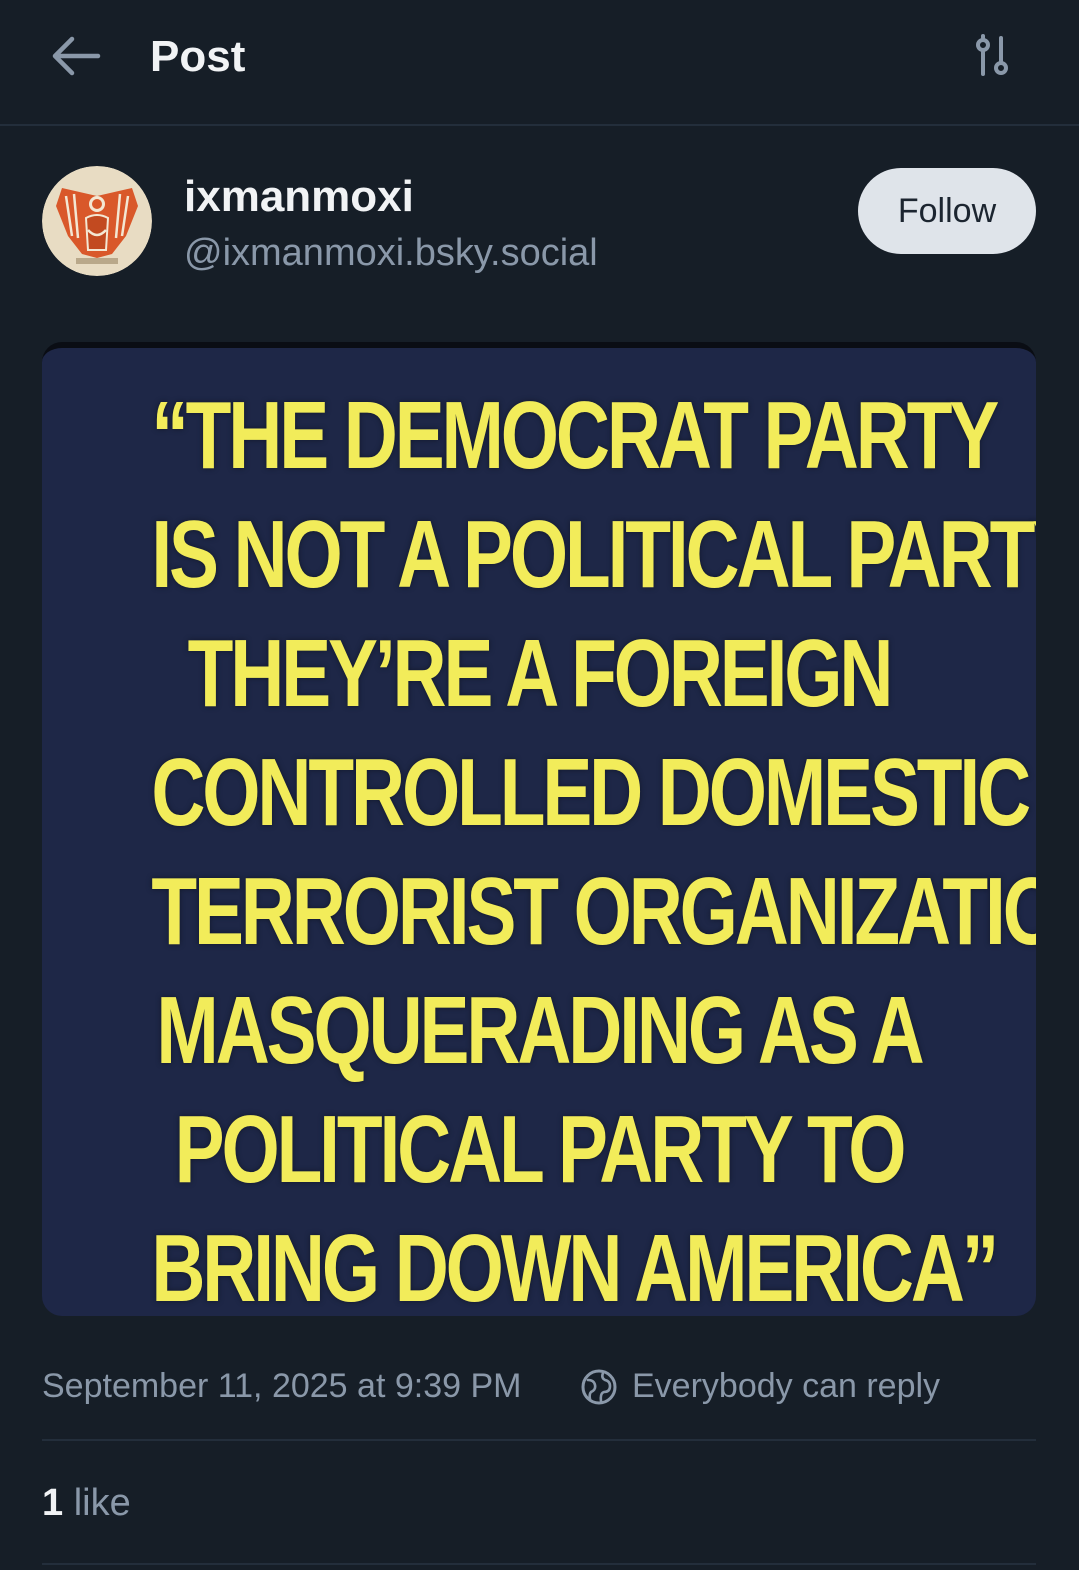  I want to click on sliders-icon, so click(992, 55).